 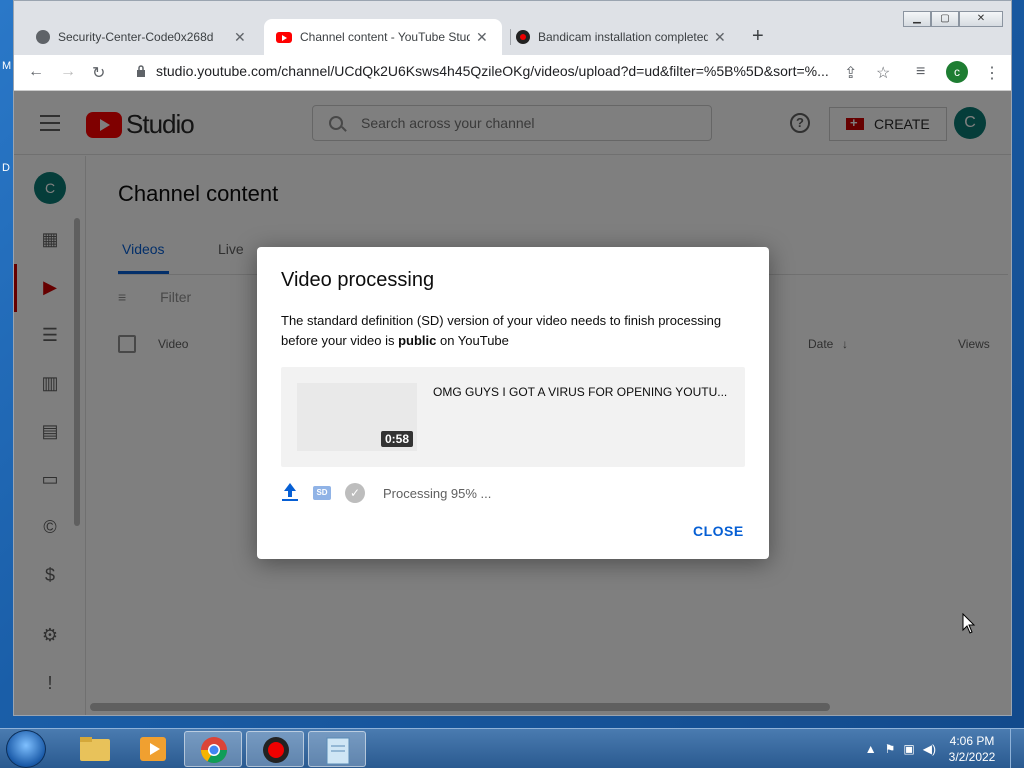 What do you see at coordinates (43, 37) in the screenshot?
I see `globe-icon` at bounding box center [43, 37].